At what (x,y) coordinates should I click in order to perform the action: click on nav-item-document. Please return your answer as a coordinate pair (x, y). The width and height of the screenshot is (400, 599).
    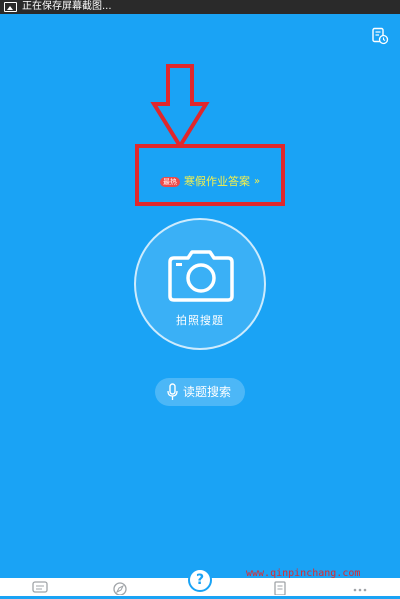
    Looking at the image, I should click on (280, 588).